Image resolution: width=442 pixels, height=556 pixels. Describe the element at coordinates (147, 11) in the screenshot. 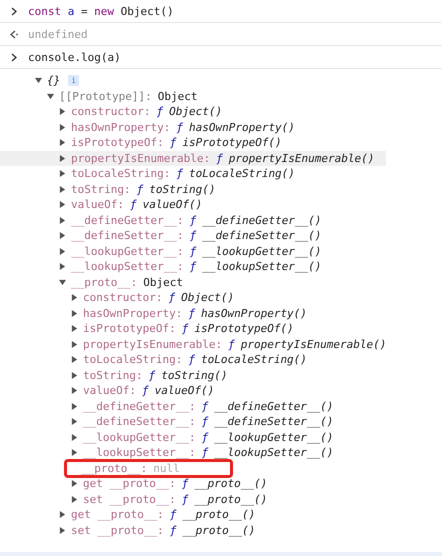

I see `code-token: Object()` at that location.